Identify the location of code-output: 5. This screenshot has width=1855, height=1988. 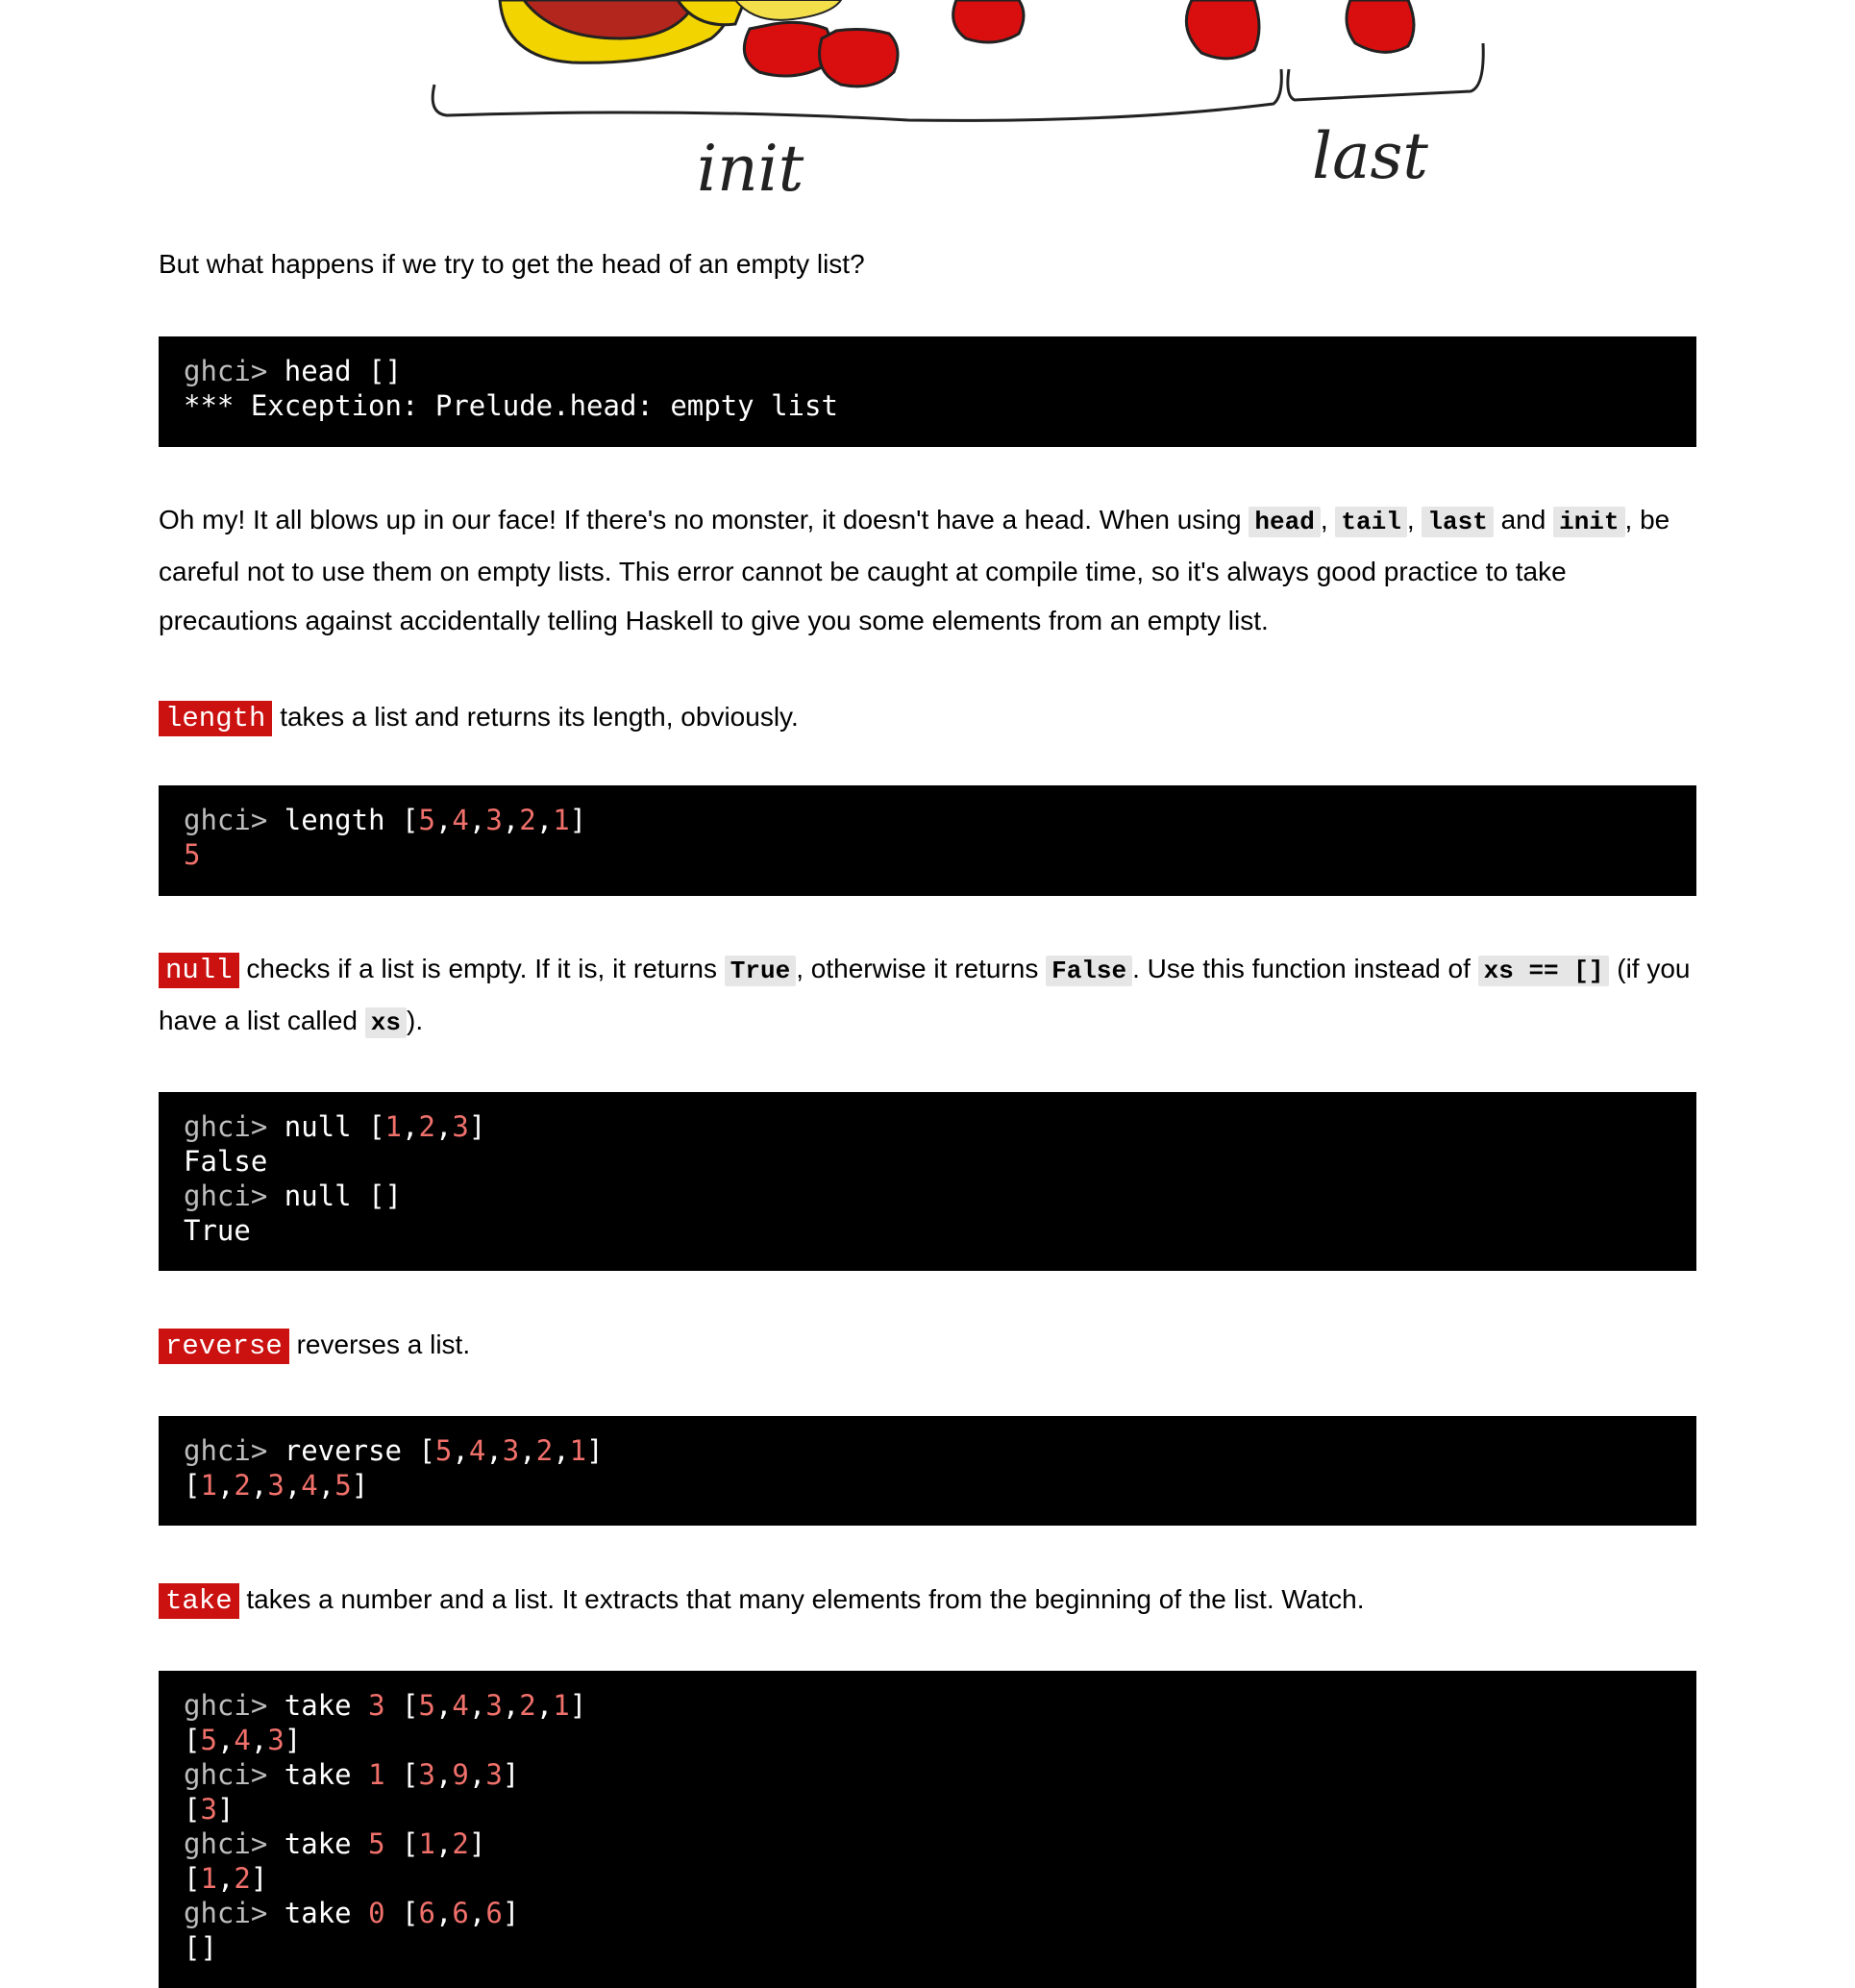
(192, 854).